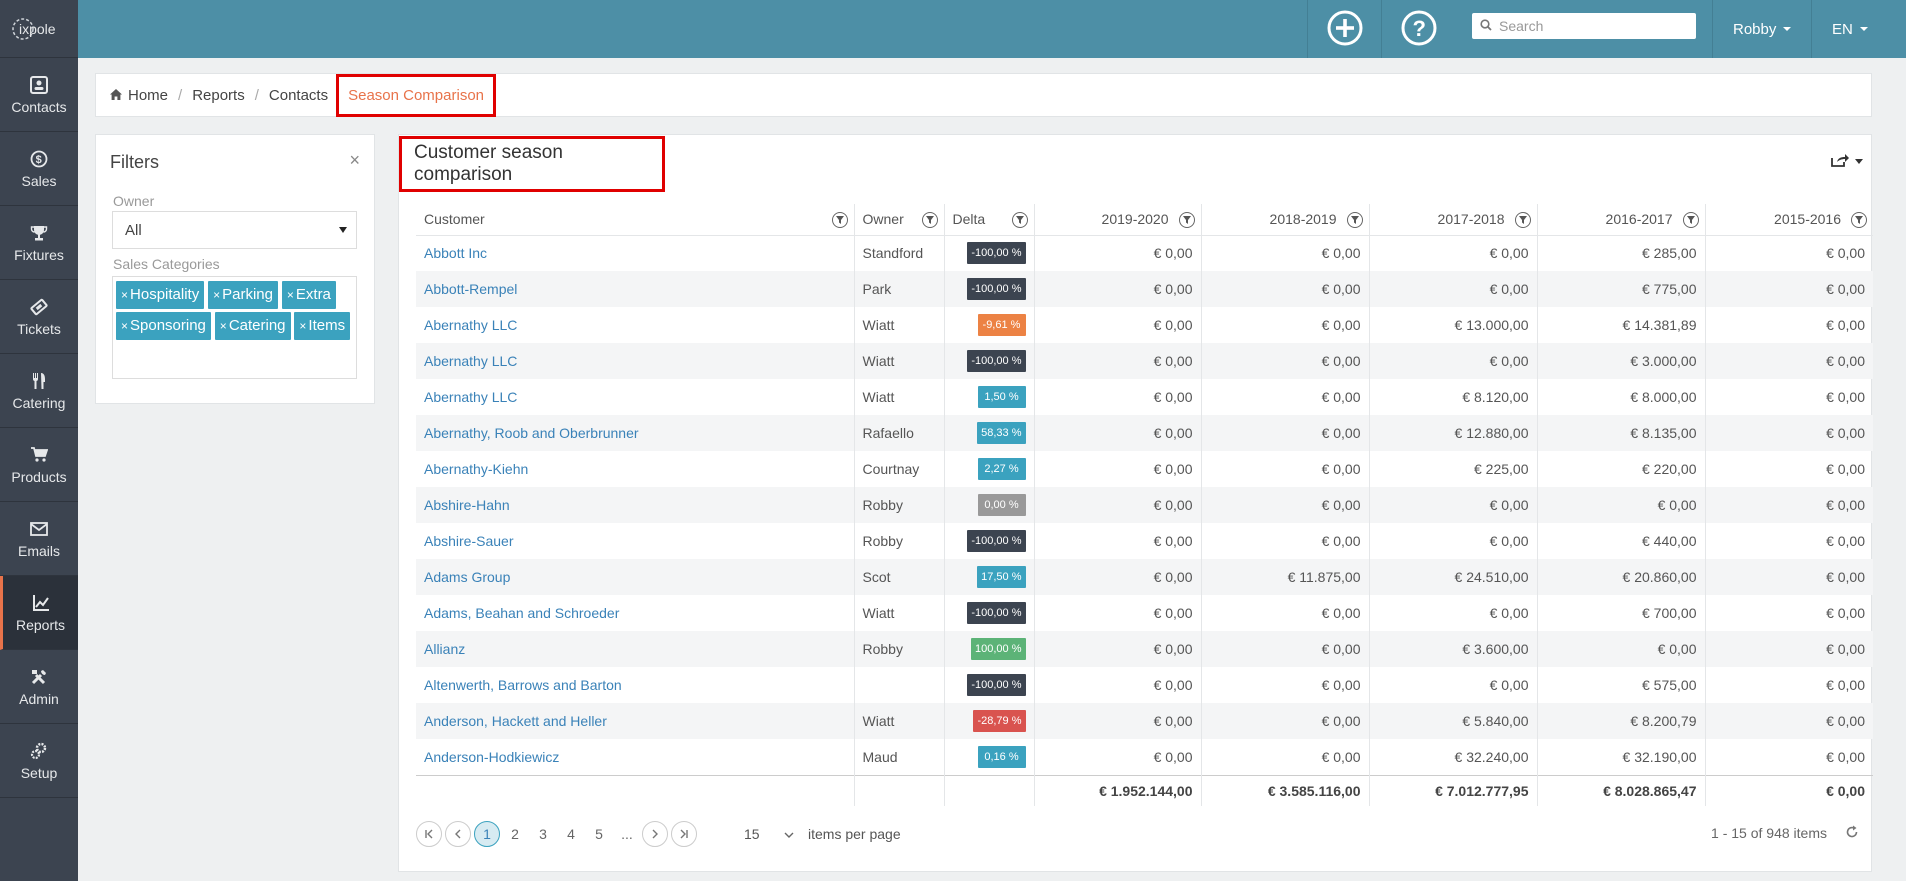  I want to click on customer-link: Allianz, so click(635, 649).